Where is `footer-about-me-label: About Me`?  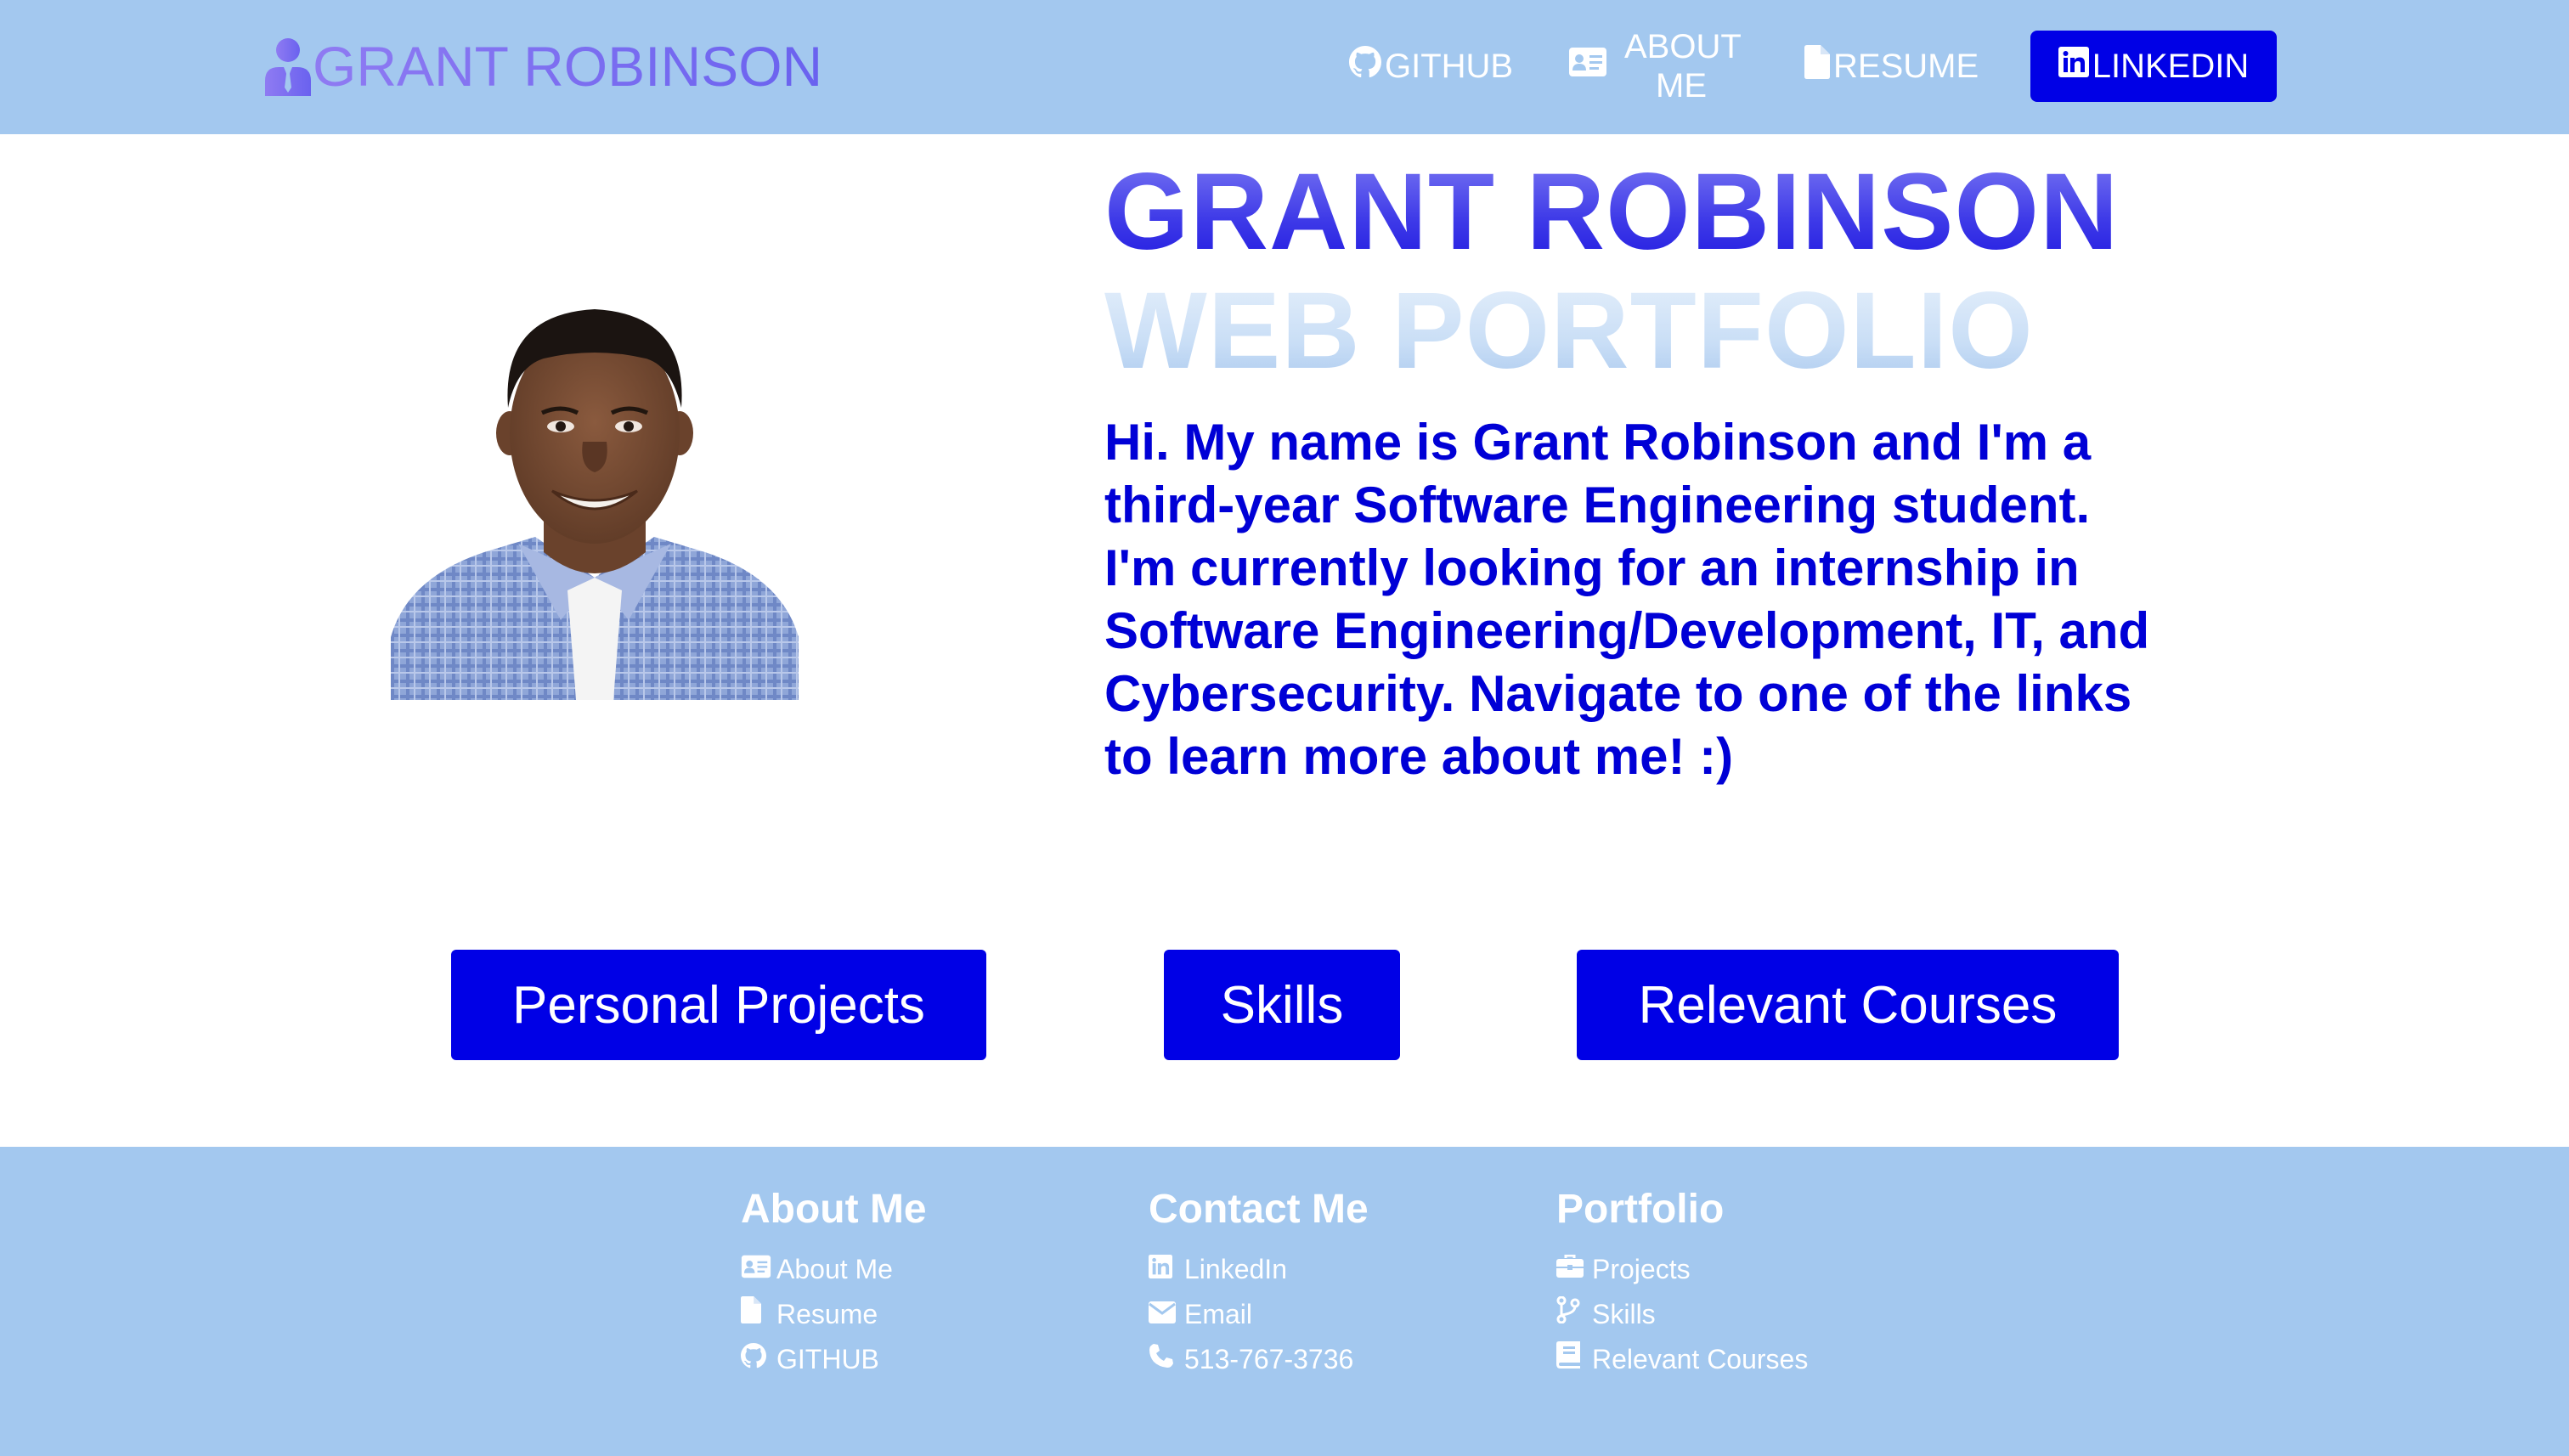 footer-about-me-label: About Me is located at coordinates (835, 1269).